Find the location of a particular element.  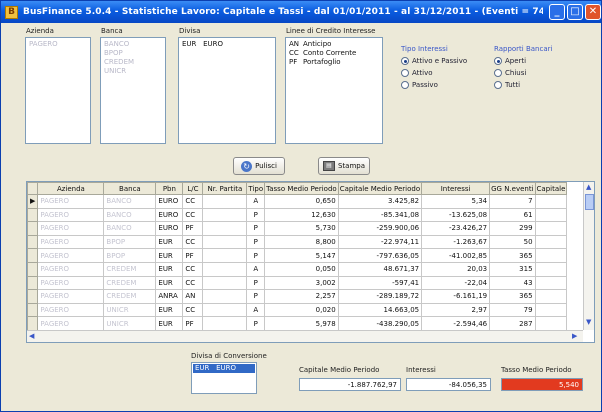

table-cell: 2,257 is located at coordinates (301, 296).